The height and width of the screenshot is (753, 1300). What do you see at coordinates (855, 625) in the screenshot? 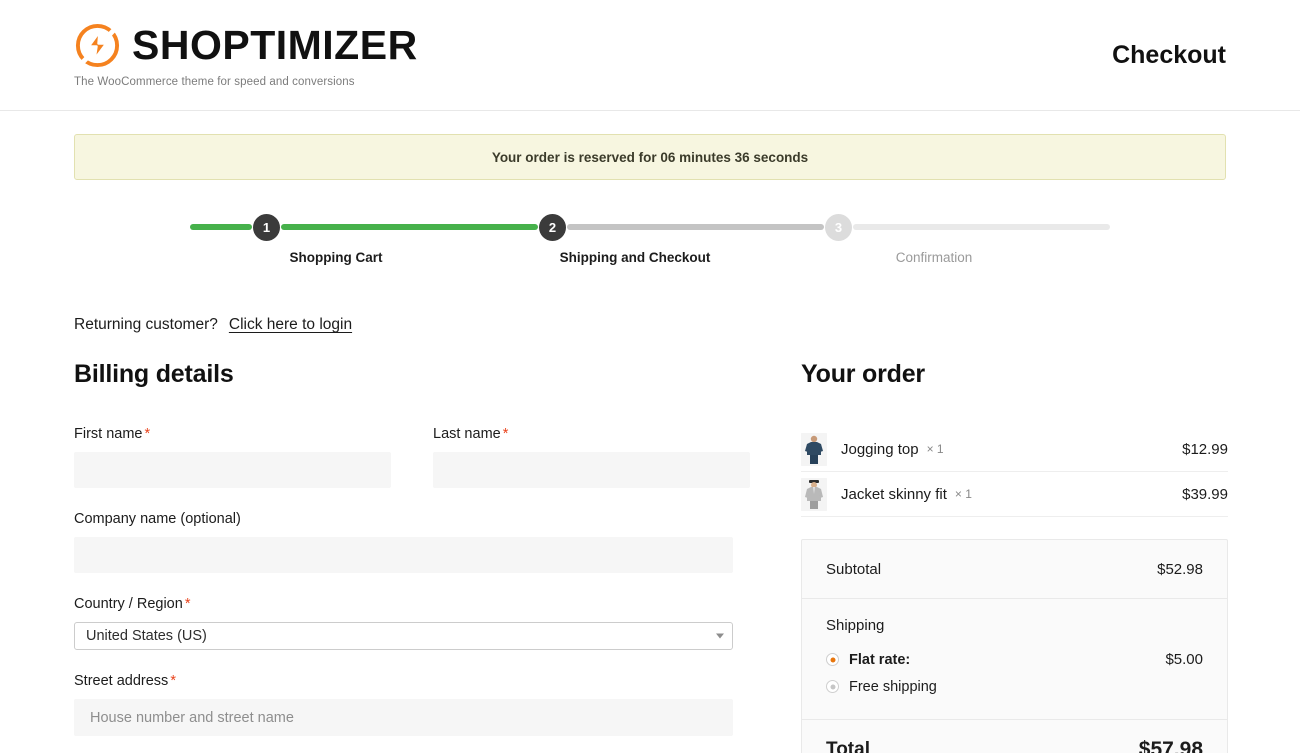
I see `shipping-label: Shipping` at bounding box center [855, 625].